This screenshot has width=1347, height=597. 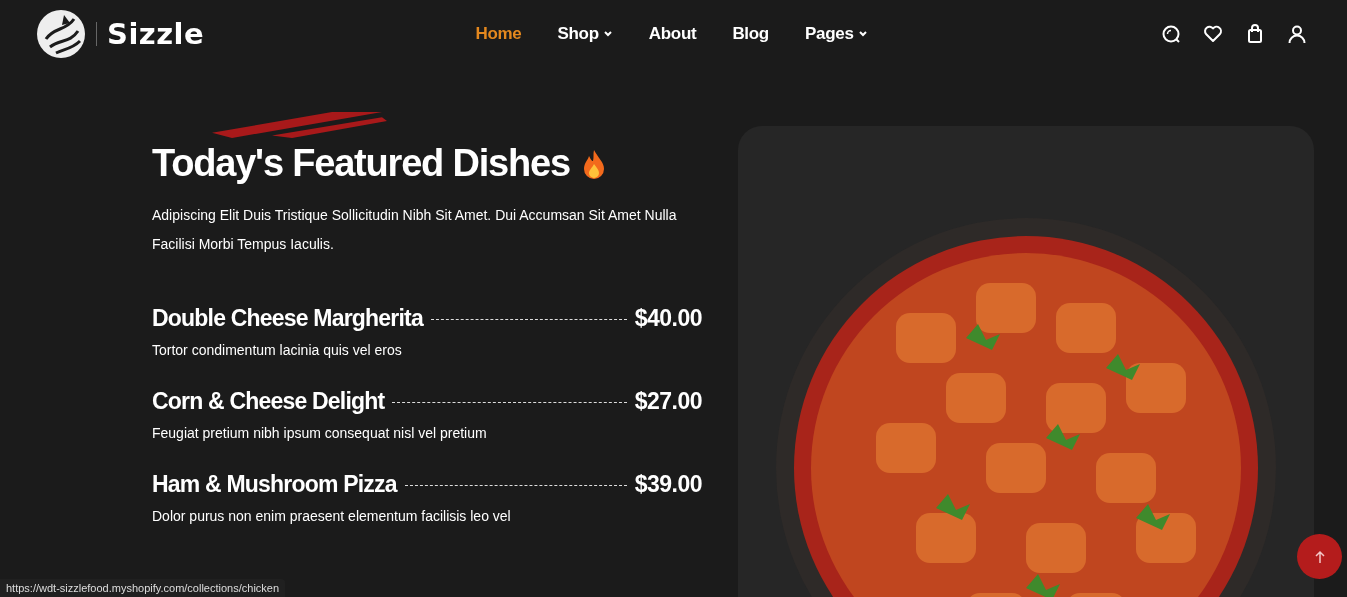 What do you see at coordinates (668, 401) in the screenshot?
I see `dish-price: $27.00` at bounding box center [668, 401].